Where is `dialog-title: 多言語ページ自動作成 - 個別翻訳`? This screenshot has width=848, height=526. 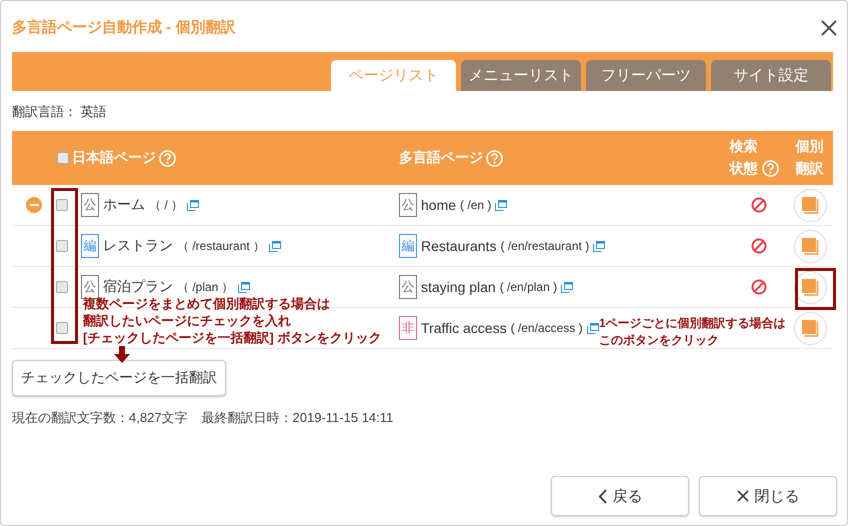
dialog-title: 多言語ページ自動作成 - 個別翻訳 is located at coordinates (124, 27).